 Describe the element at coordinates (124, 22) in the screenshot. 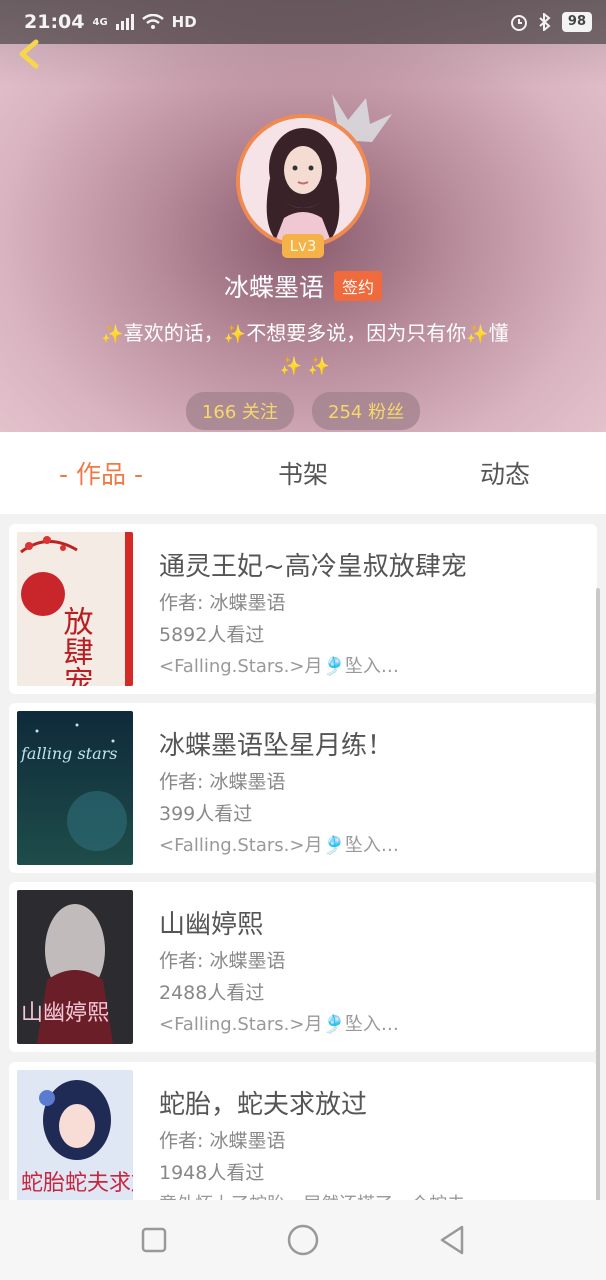

I see `signal-icon` at that location.